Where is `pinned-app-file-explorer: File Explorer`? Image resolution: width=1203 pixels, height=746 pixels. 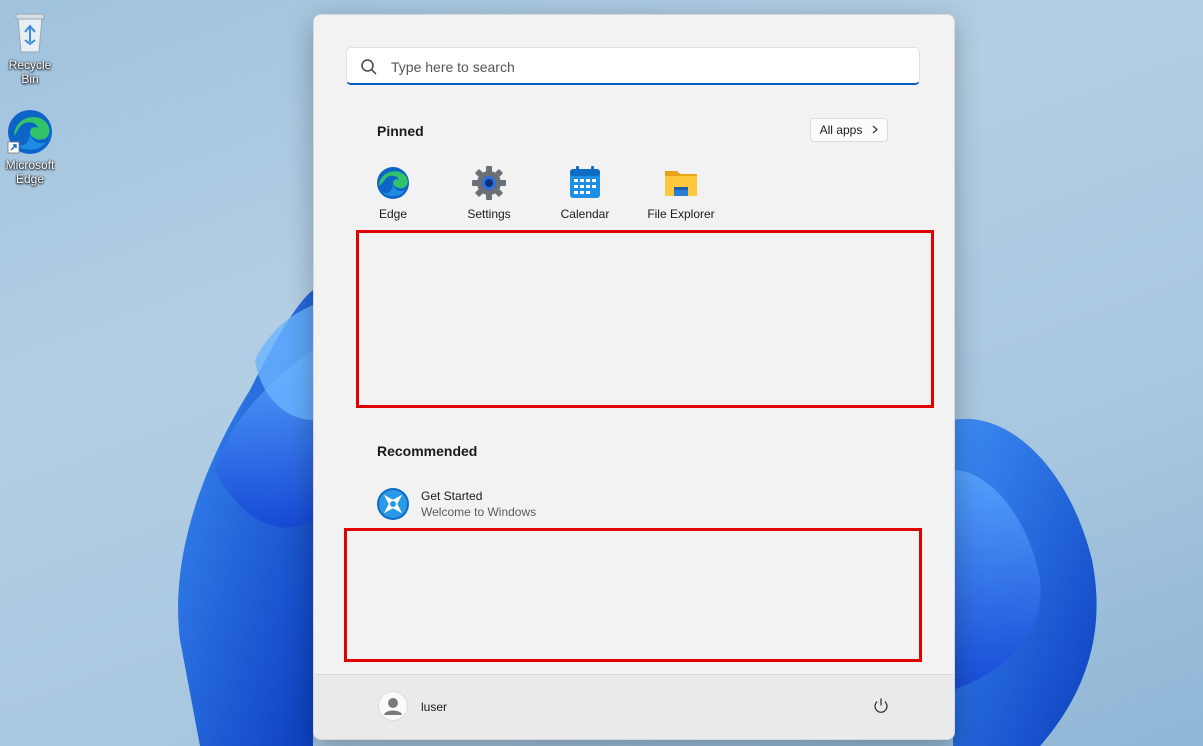 pinned-app-file-explorer: File Explorer is located at coordinates (681, 193).